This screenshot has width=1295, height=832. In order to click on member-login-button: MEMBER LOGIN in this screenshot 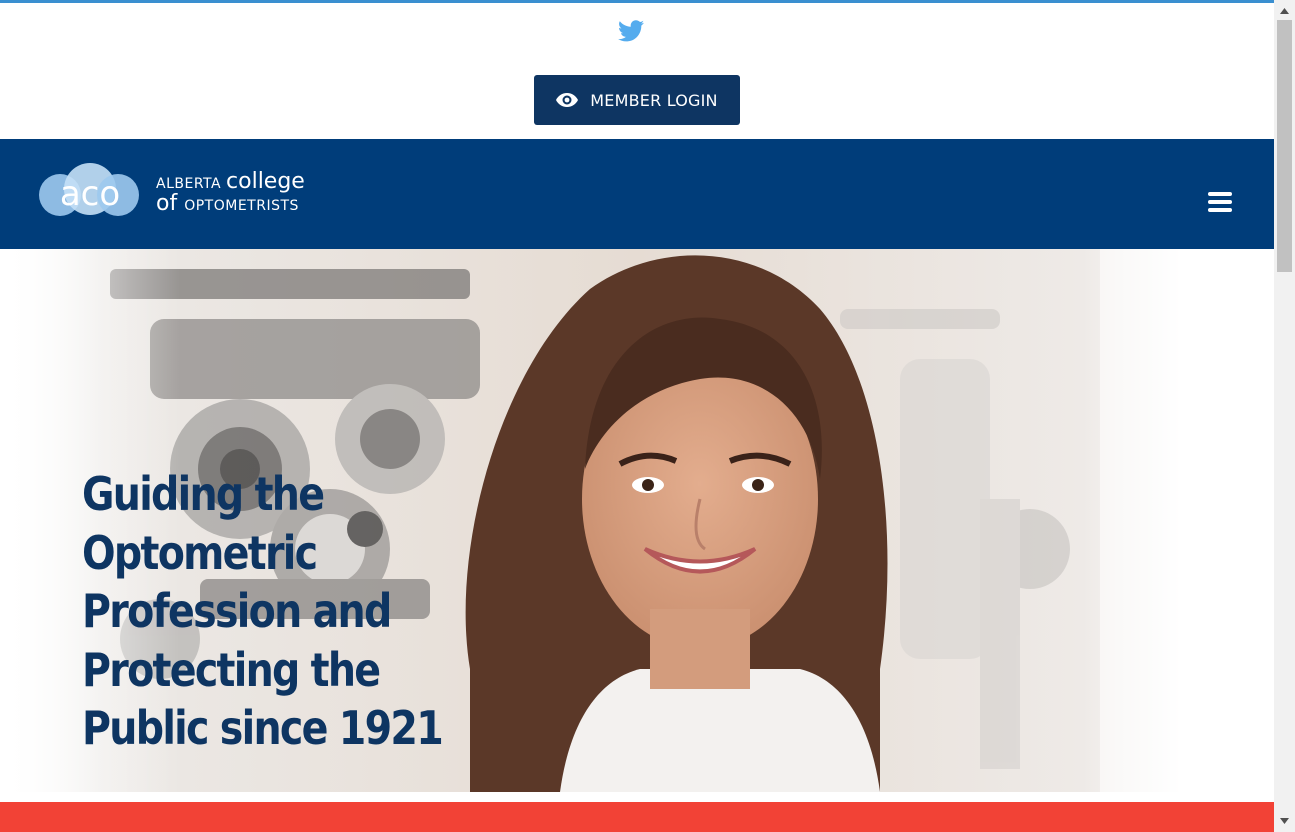, I will do `click(637, 100)`.